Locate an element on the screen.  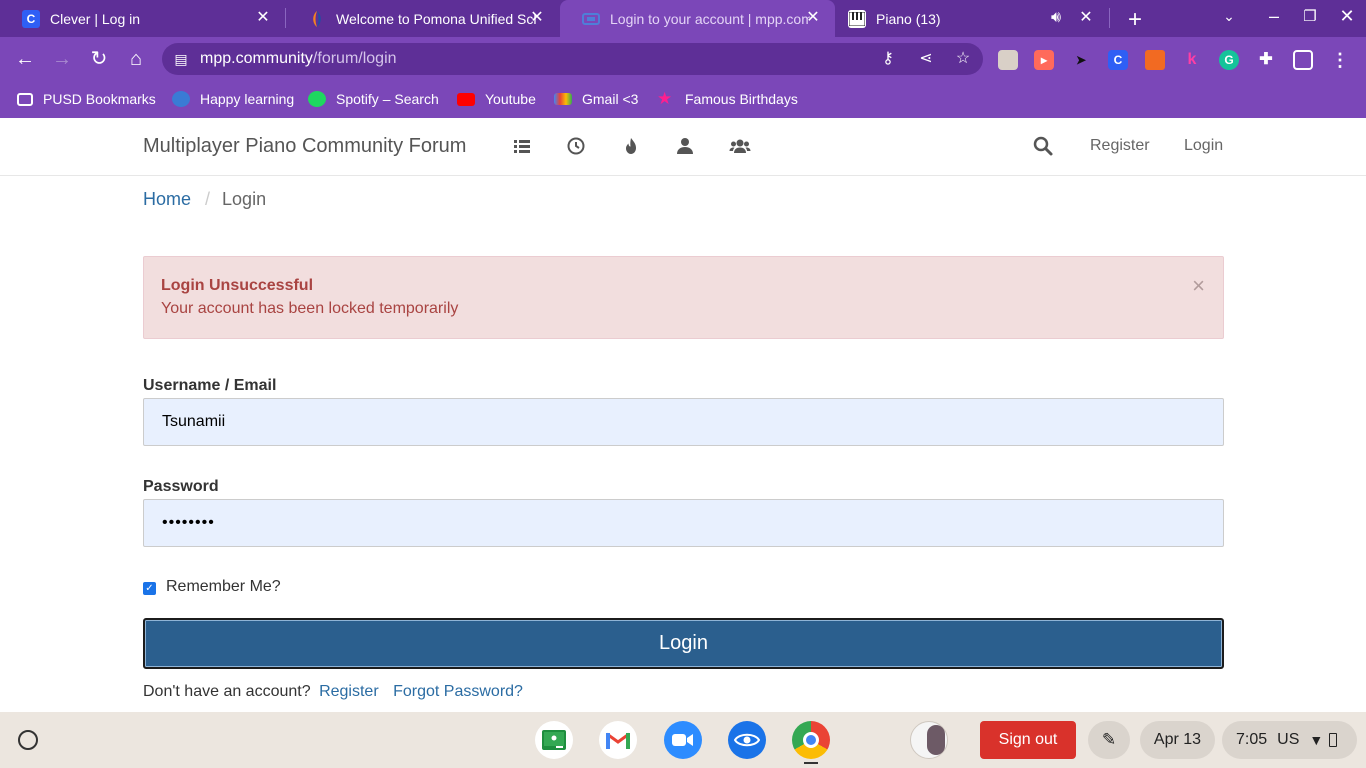
minimize-icon: – is located at coordinates (1274, 16).